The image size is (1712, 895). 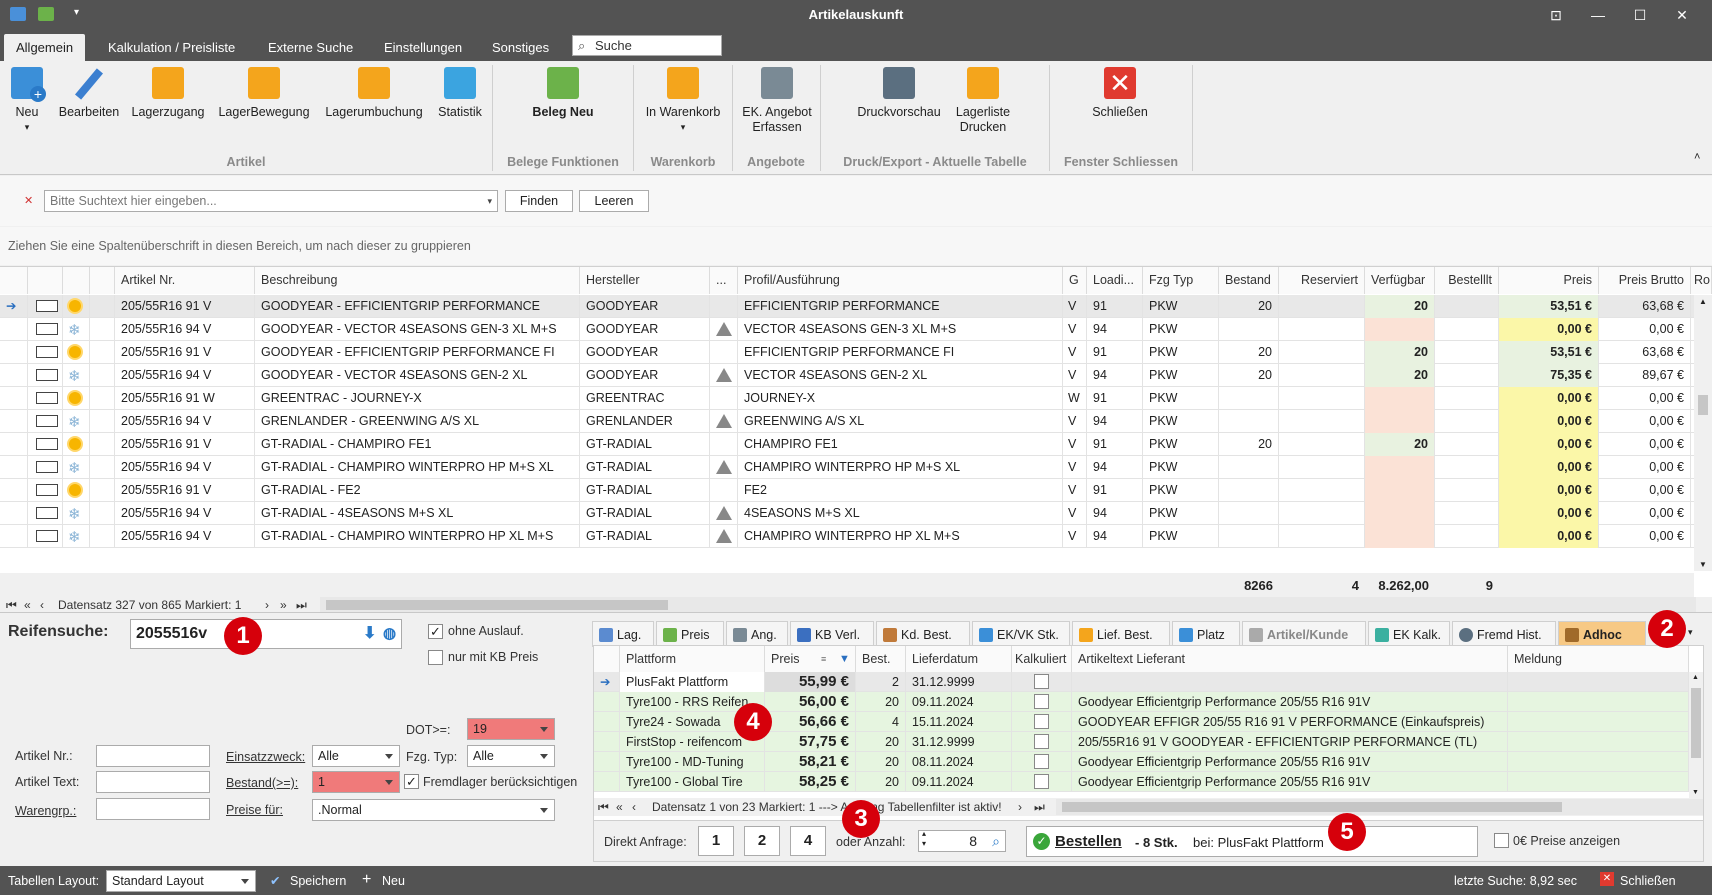 I want to click on lagerliste-button: Lagerliste Drucken, so click(x=983, y=101).